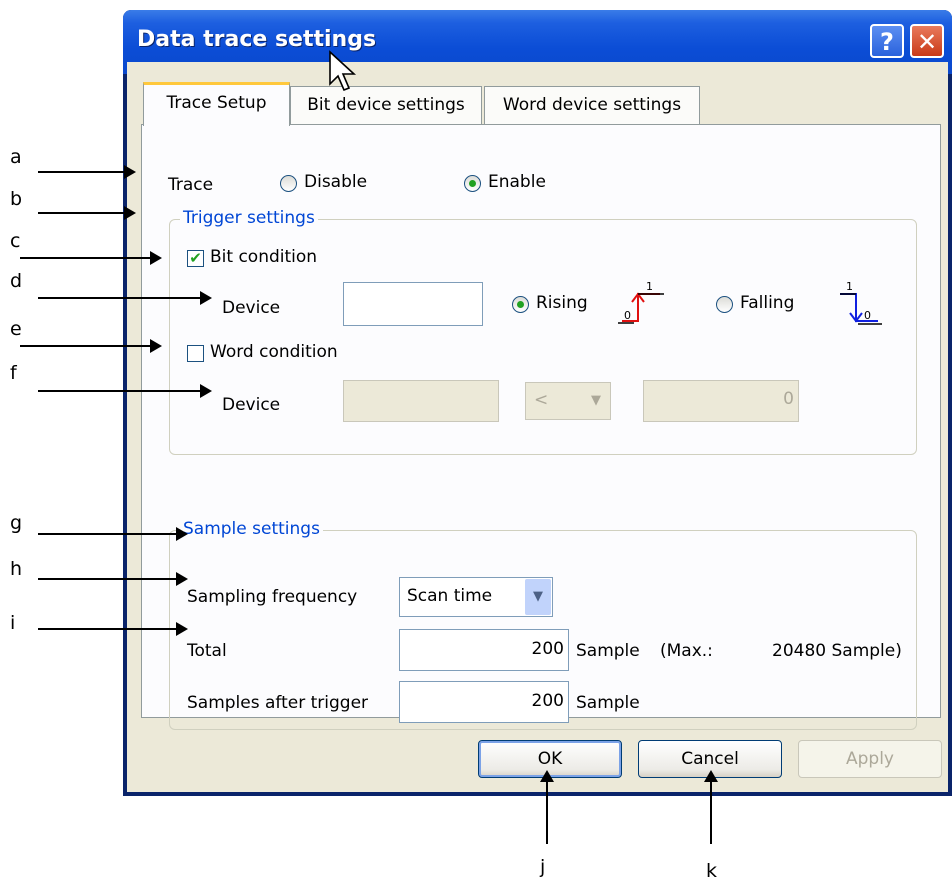 Image resolution: width=952 pixels, height=882 pixels. Describe the element at coordinates (712, 871) in the screenshot. I see `annotation-k: k` at that location.